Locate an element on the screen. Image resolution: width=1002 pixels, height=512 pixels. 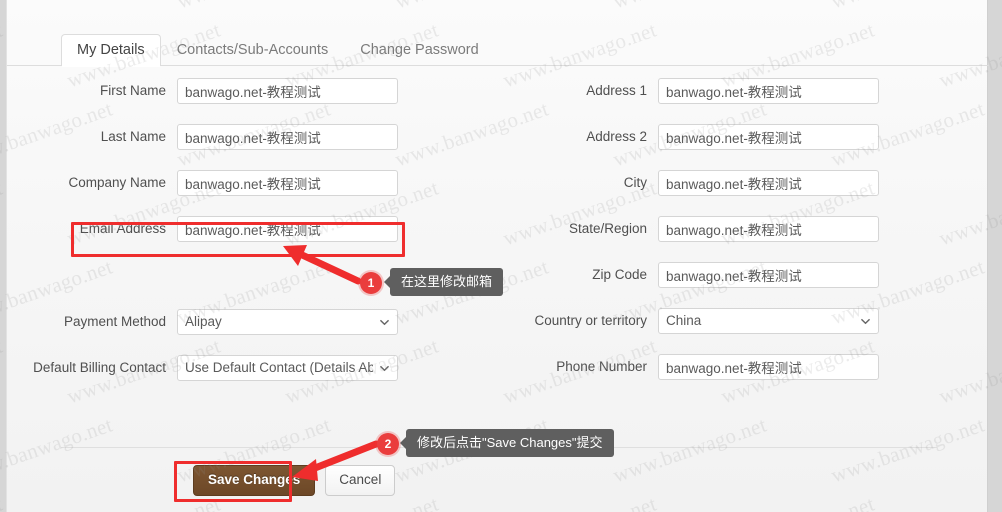
tab-contacts-sub-accounts: Contacts/Sub-Accounts is located at coordinates (253, 50).